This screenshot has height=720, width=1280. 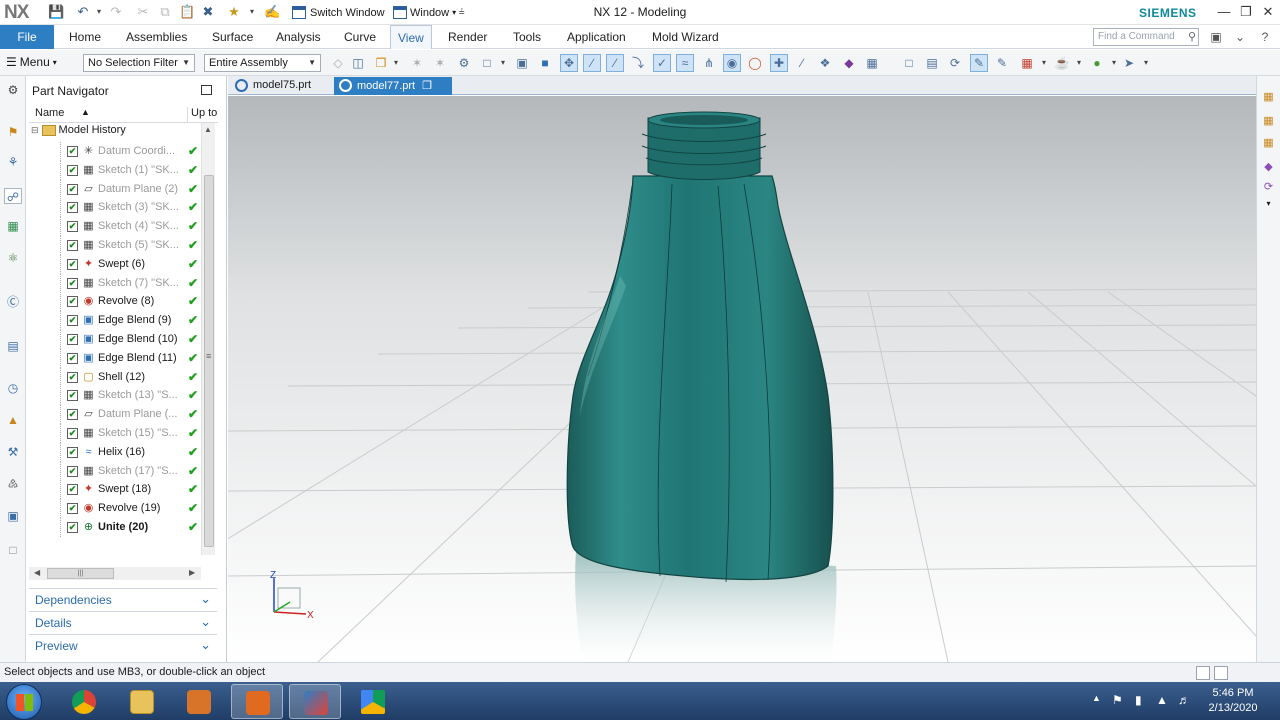 What do you see at coordinates (209, 361) in the screenshot?
I see `scroll-thumb` at bounding box center [209, 361].